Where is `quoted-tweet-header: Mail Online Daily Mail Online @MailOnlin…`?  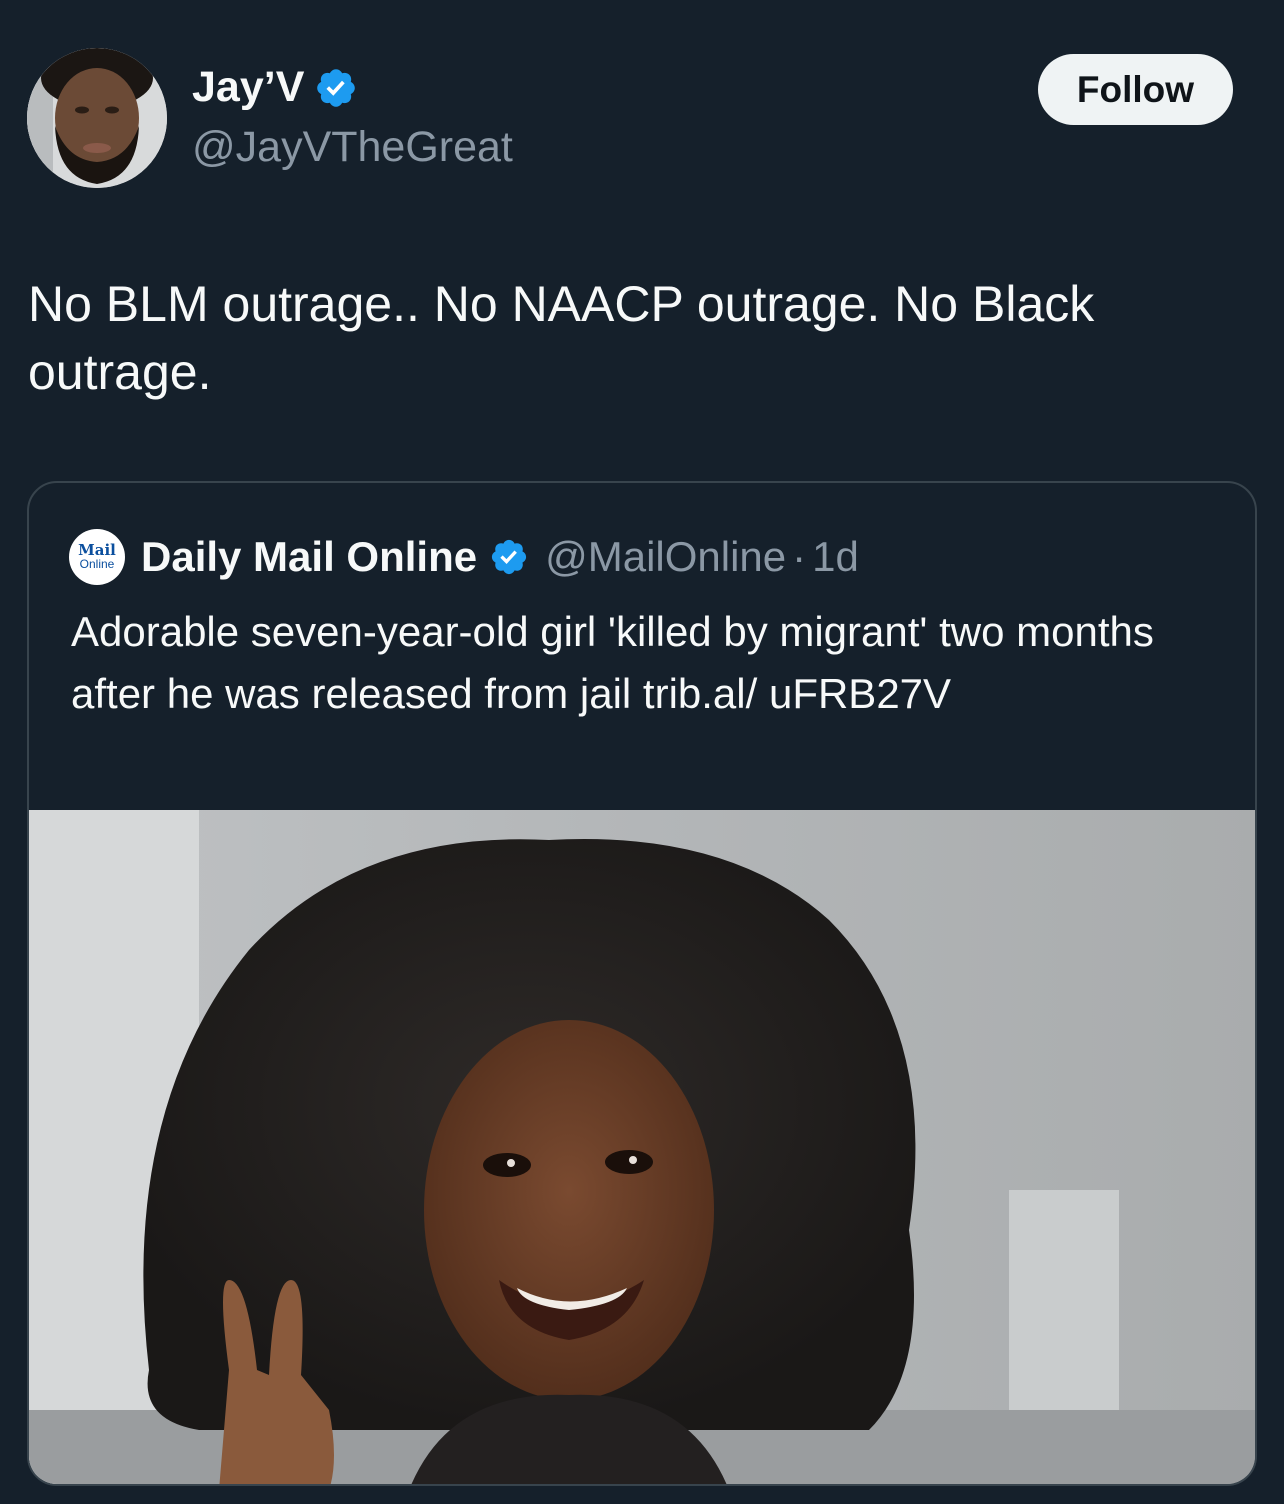 quoted-tweet-header: Mail Online Daily Mail Online @MailOnlin… is located at coordinates (464, 557).